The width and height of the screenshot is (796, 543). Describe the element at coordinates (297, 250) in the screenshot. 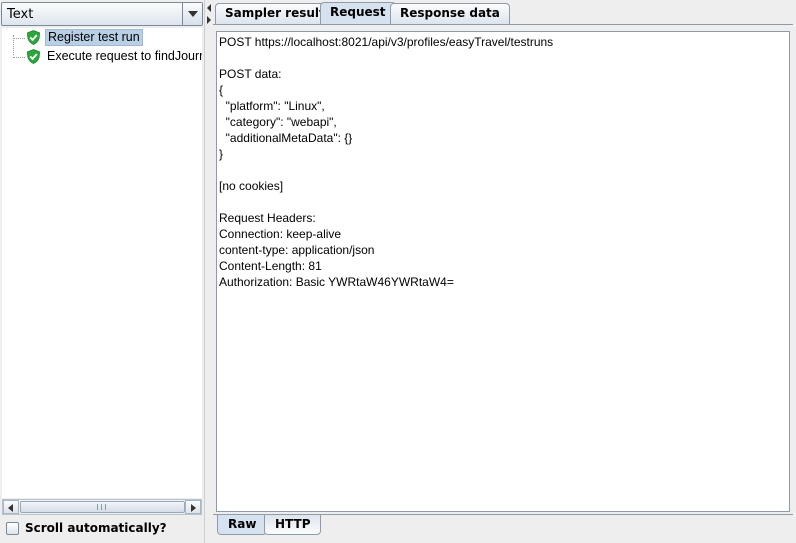

I see `request-line: content-type: application/json` at that location.